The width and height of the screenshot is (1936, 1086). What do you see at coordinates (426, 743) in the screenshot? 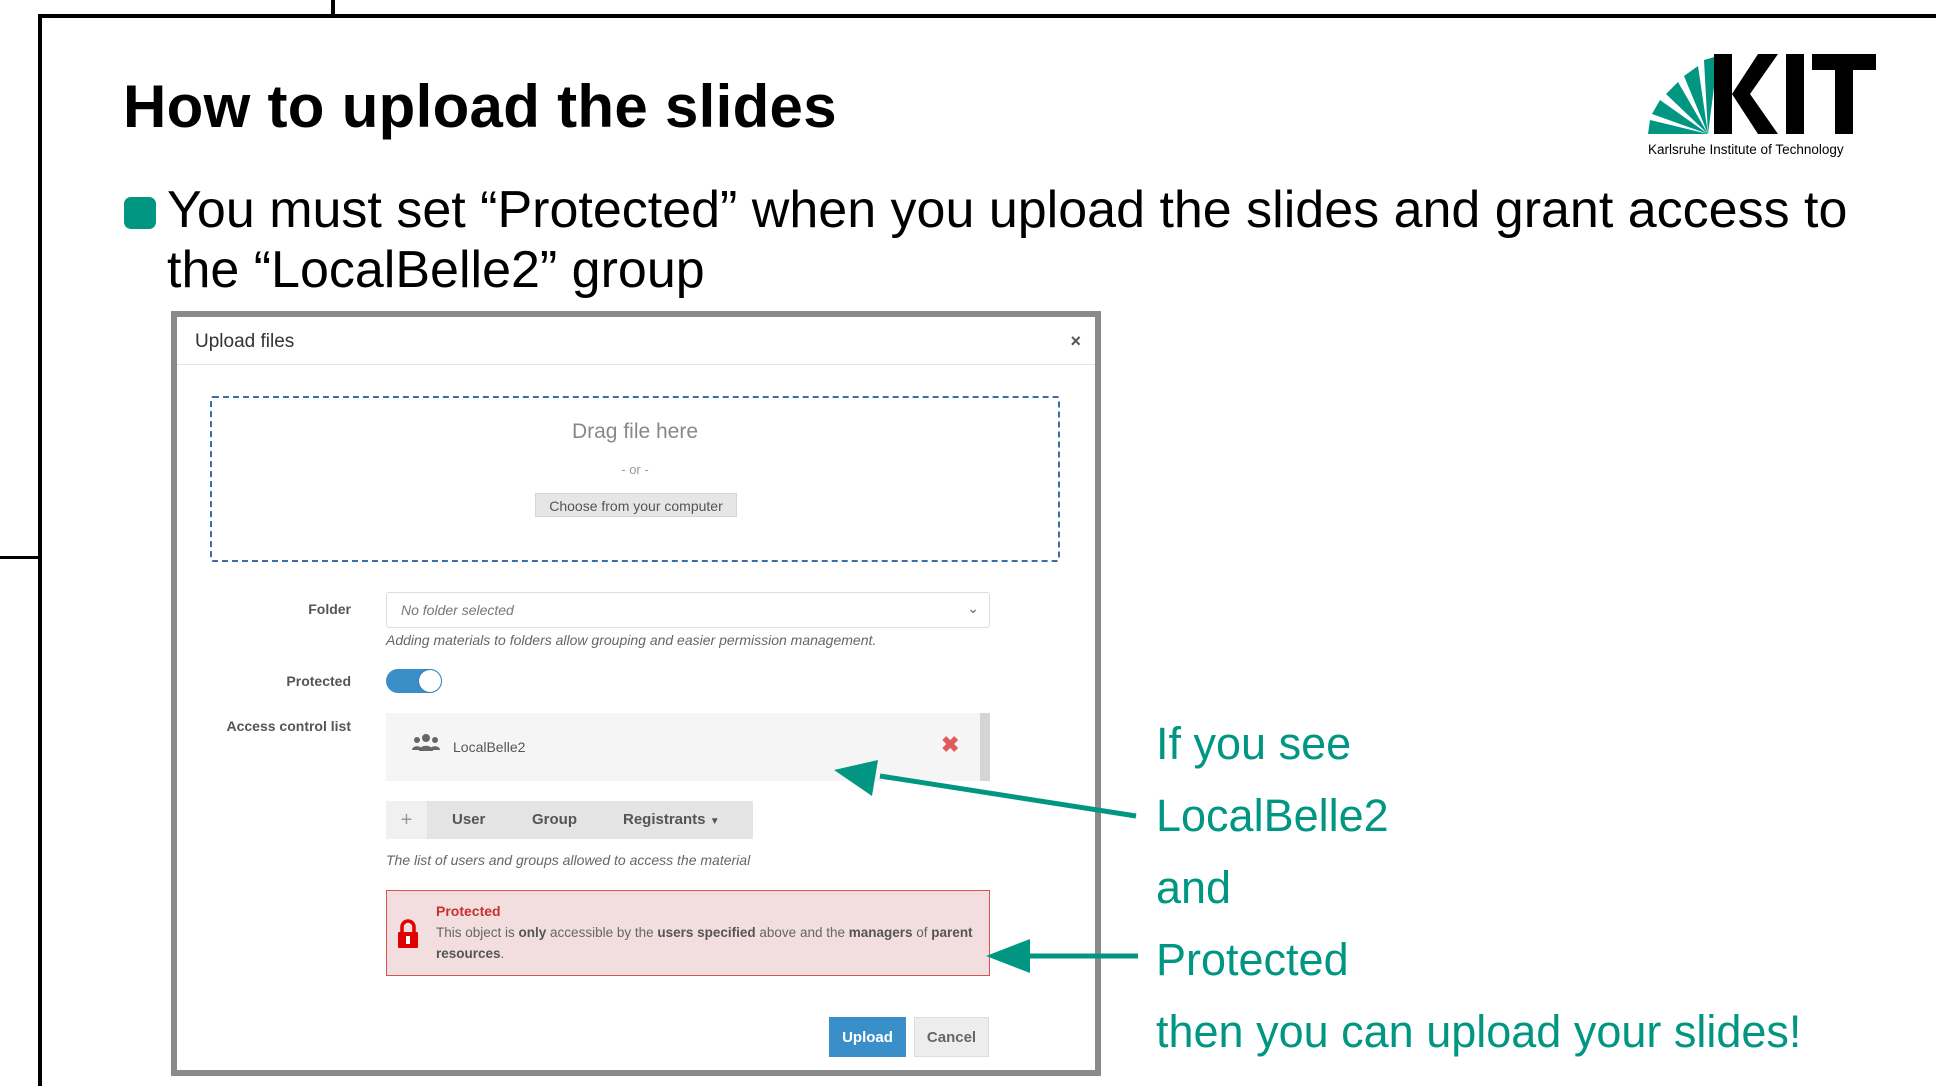
I see `group-icon` at bounding box center [426, 743].